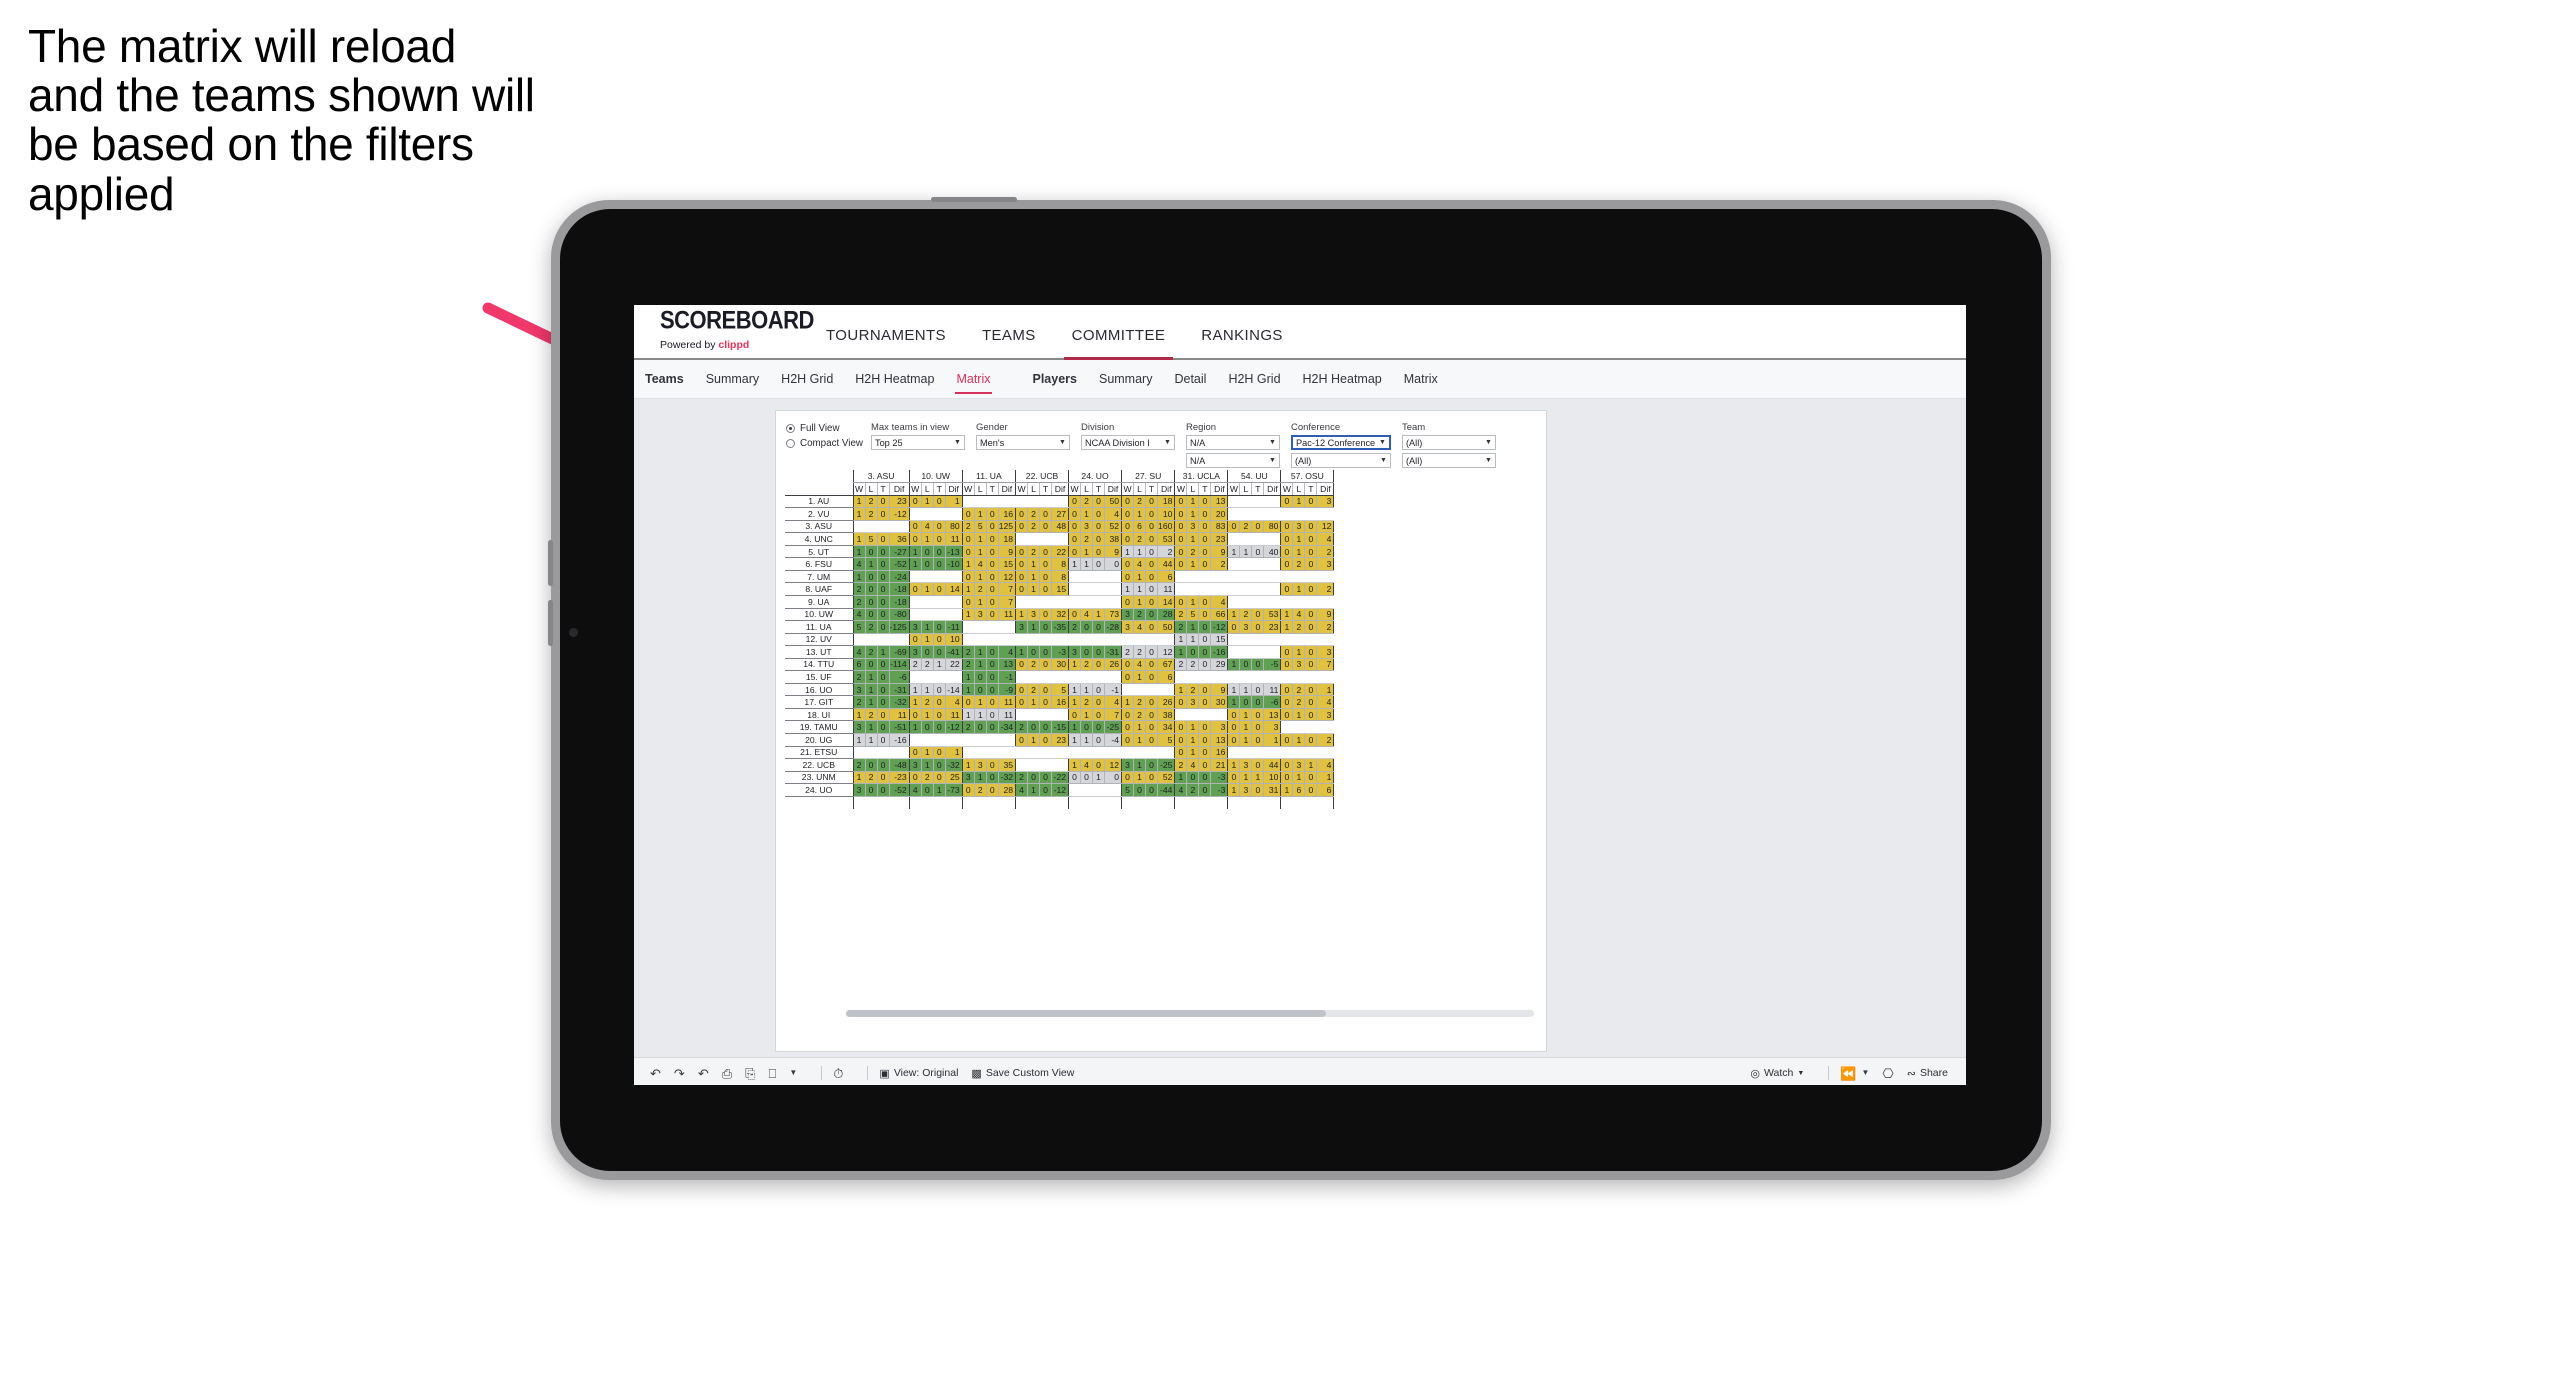  What do you see at coordinates (1086, 1013) in the screenshot?
I see `scrollbar-thumb` at bounding box center [1086, 1013].